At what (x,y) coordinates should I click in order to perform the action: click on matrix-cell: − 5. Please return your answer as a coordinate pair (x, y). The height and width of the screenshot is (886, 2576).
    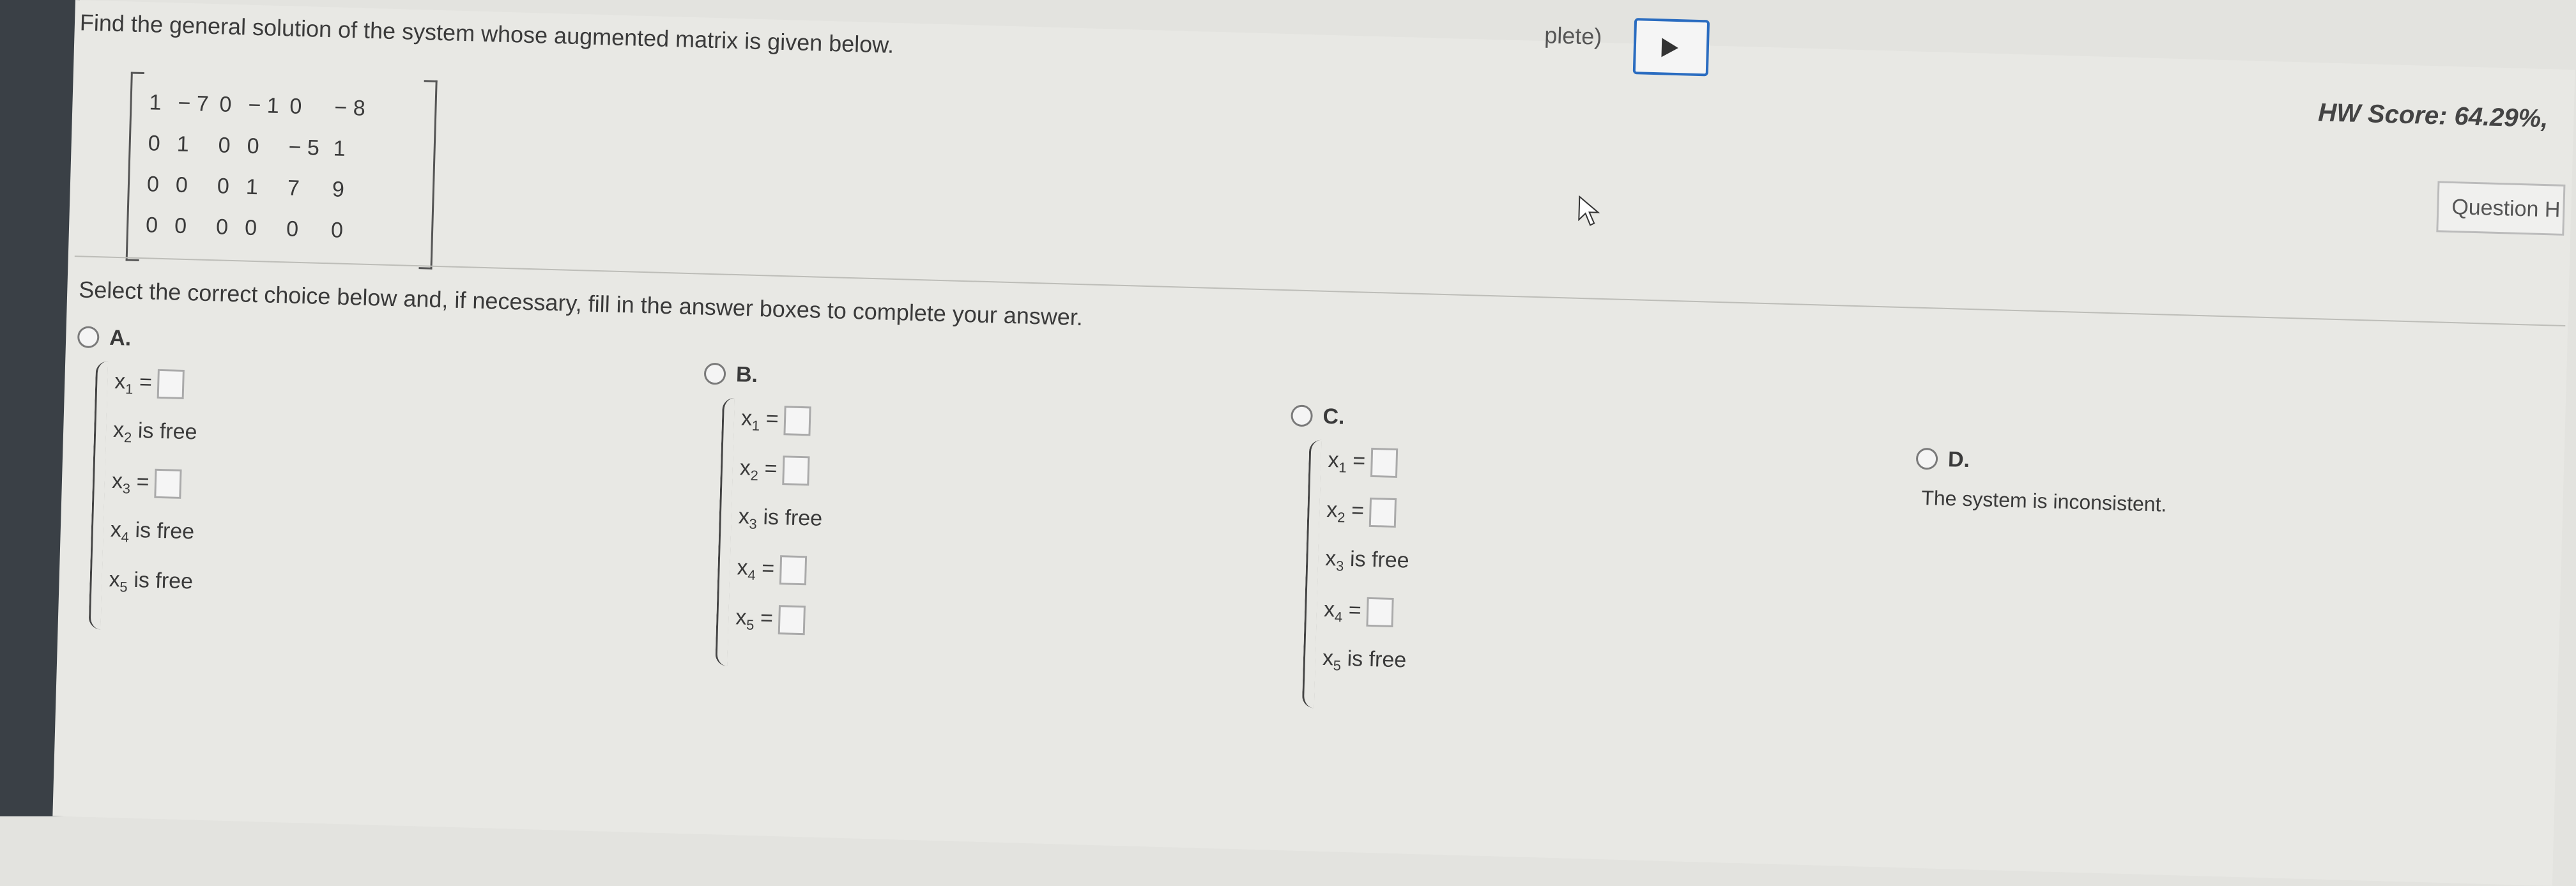
    Looking at the image, I should click on (304, 147).